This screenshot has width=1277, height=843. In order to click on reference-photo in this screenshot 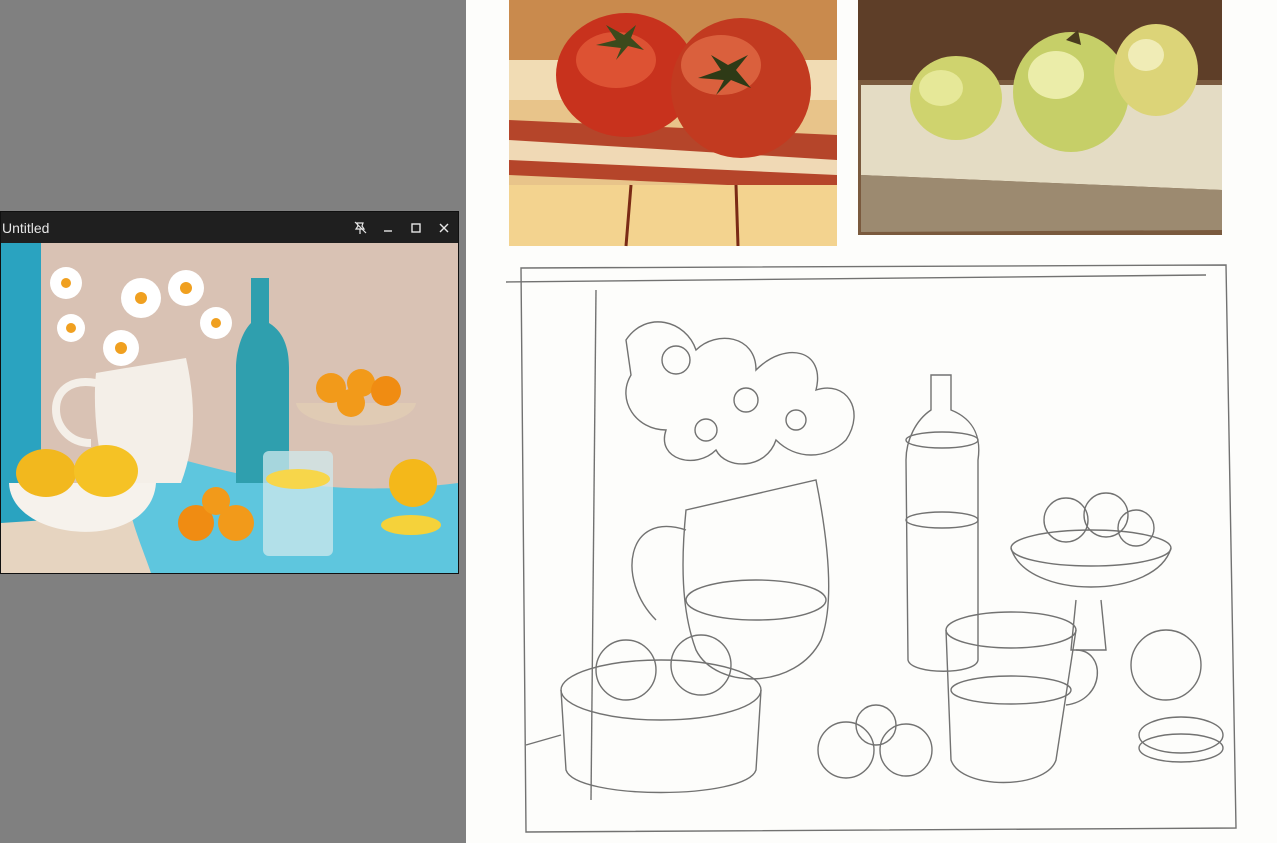, I will do `click(229, 408)`.